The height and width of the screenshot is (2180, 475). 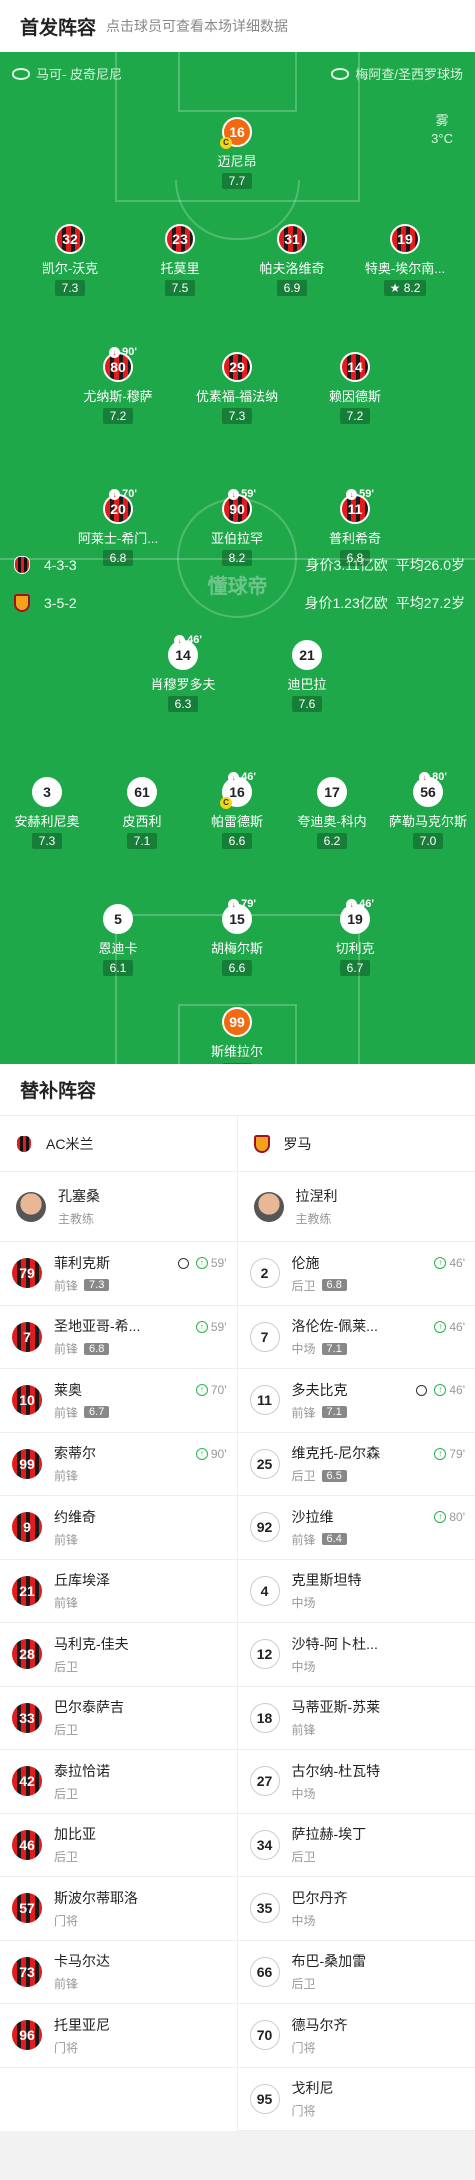 I want to click on player-number: 9, so click(x=27, y=1527).